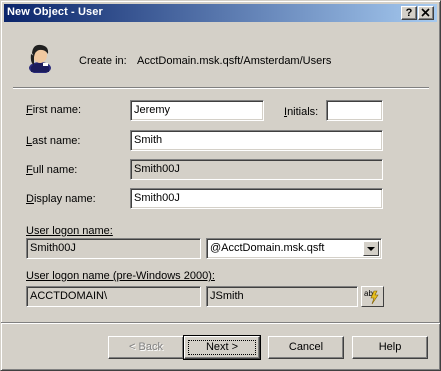 The height and width of the screenshot is (371, 441). What do you see at coordinates (120, 276) in the screenshot?
I see `pre2000-label: User logon name (pre-Windows 2000):` at bounding box center [120, 276].